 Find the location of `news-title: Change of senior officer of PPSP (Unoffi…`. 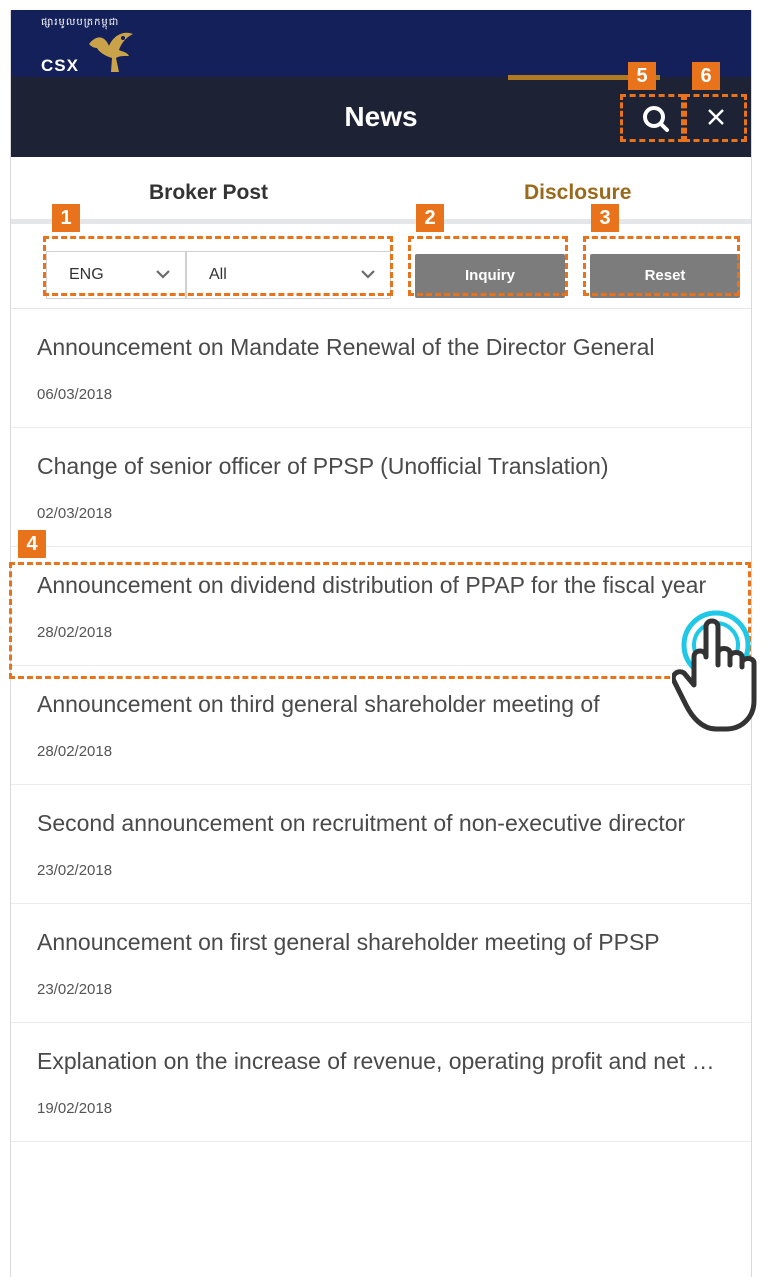

news-title: Change of senior officer of PPSP (Unoffi… is located at coordinates (323, 466).